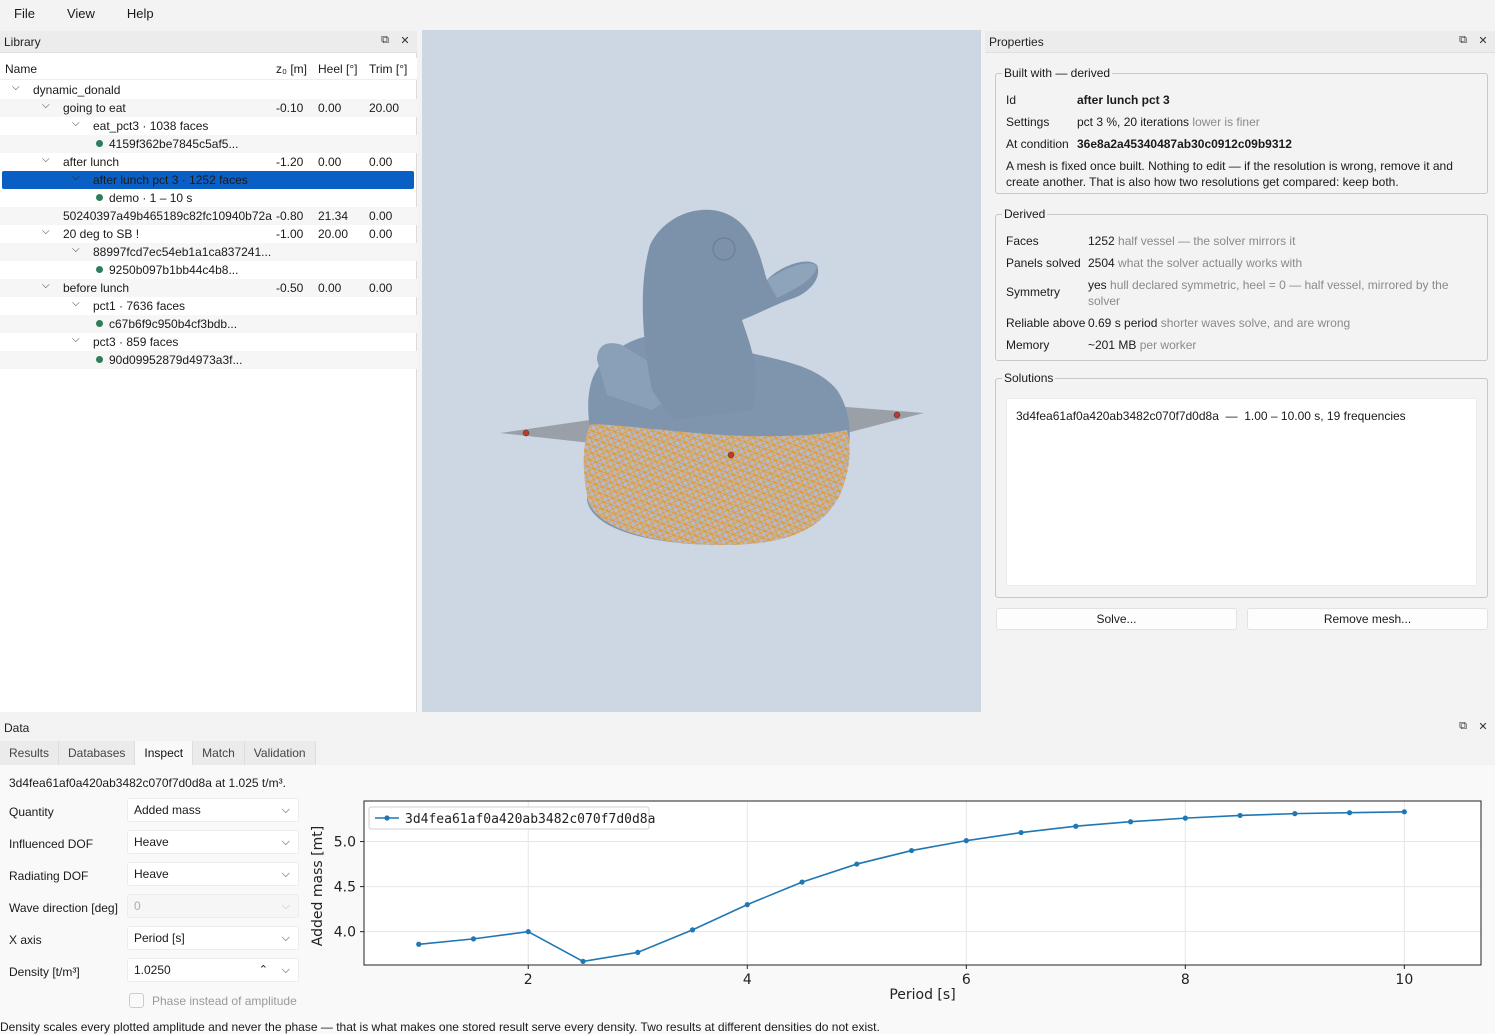  Describe the element at coordinates (31, 812) in the screenshot. I see `quantity-label: Quantity` at that location.